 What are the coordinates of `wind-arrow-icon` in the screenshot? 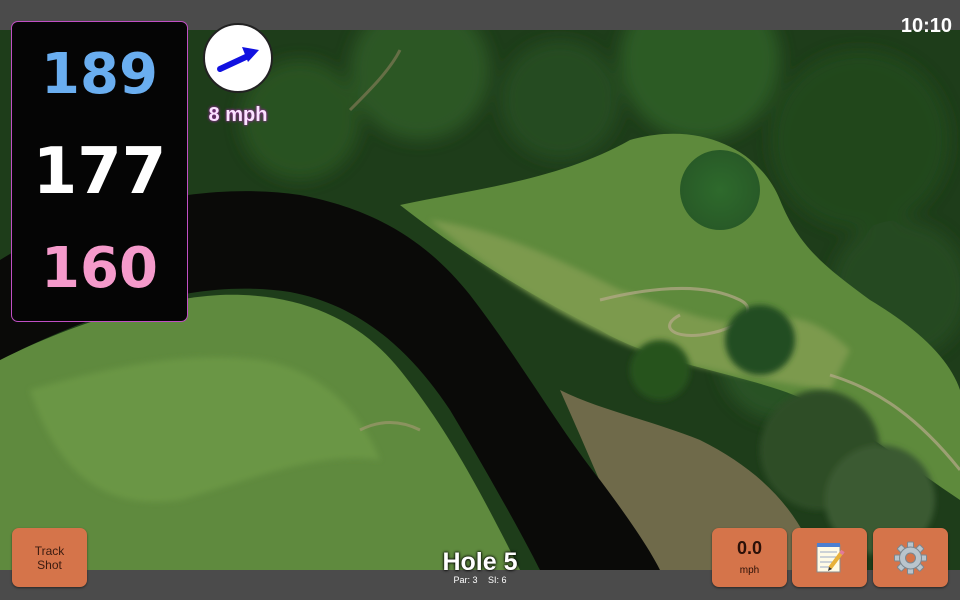 It's located at (238, 59).